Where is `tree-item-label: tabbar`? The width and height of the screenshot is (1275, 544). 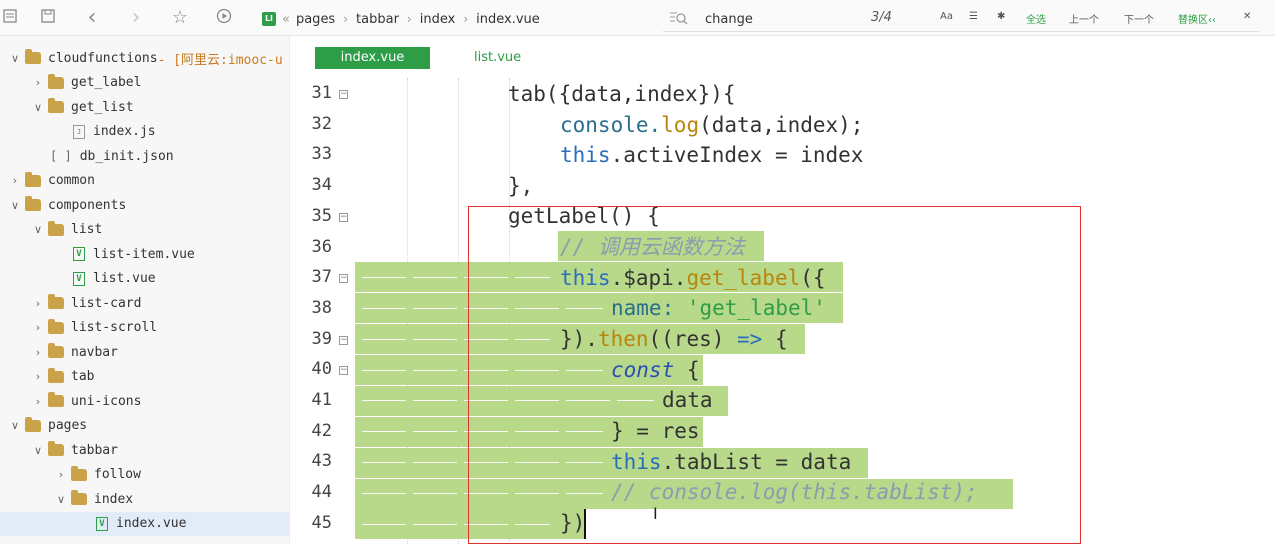
tree-item-label: tabbar is located at coordinates (94, 450).